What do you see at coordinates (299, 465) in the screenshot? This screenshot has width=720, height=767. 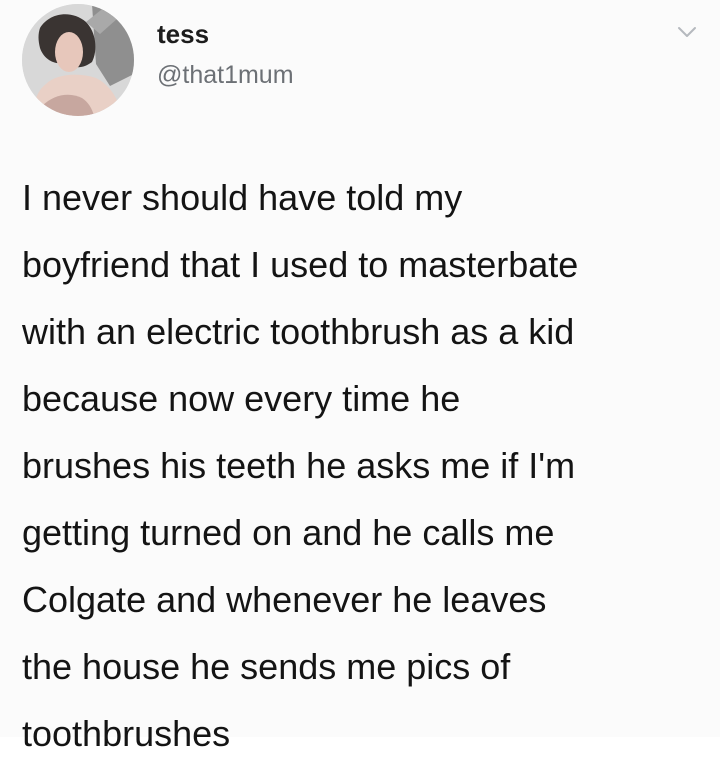 I see `tweet-text-line: brushes his teeth he asks me if I'm` at bounding box center [299, 465].